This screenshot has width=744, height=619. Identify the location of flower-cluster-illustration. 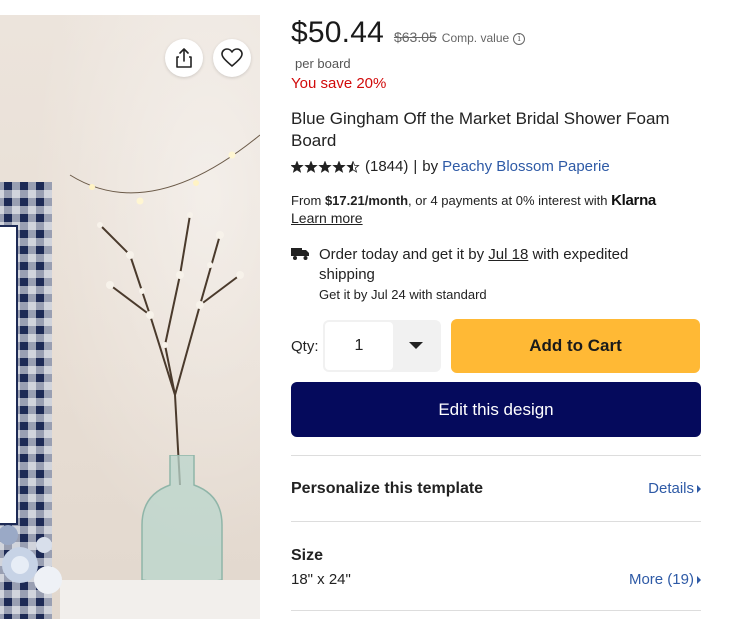
(31, 559).